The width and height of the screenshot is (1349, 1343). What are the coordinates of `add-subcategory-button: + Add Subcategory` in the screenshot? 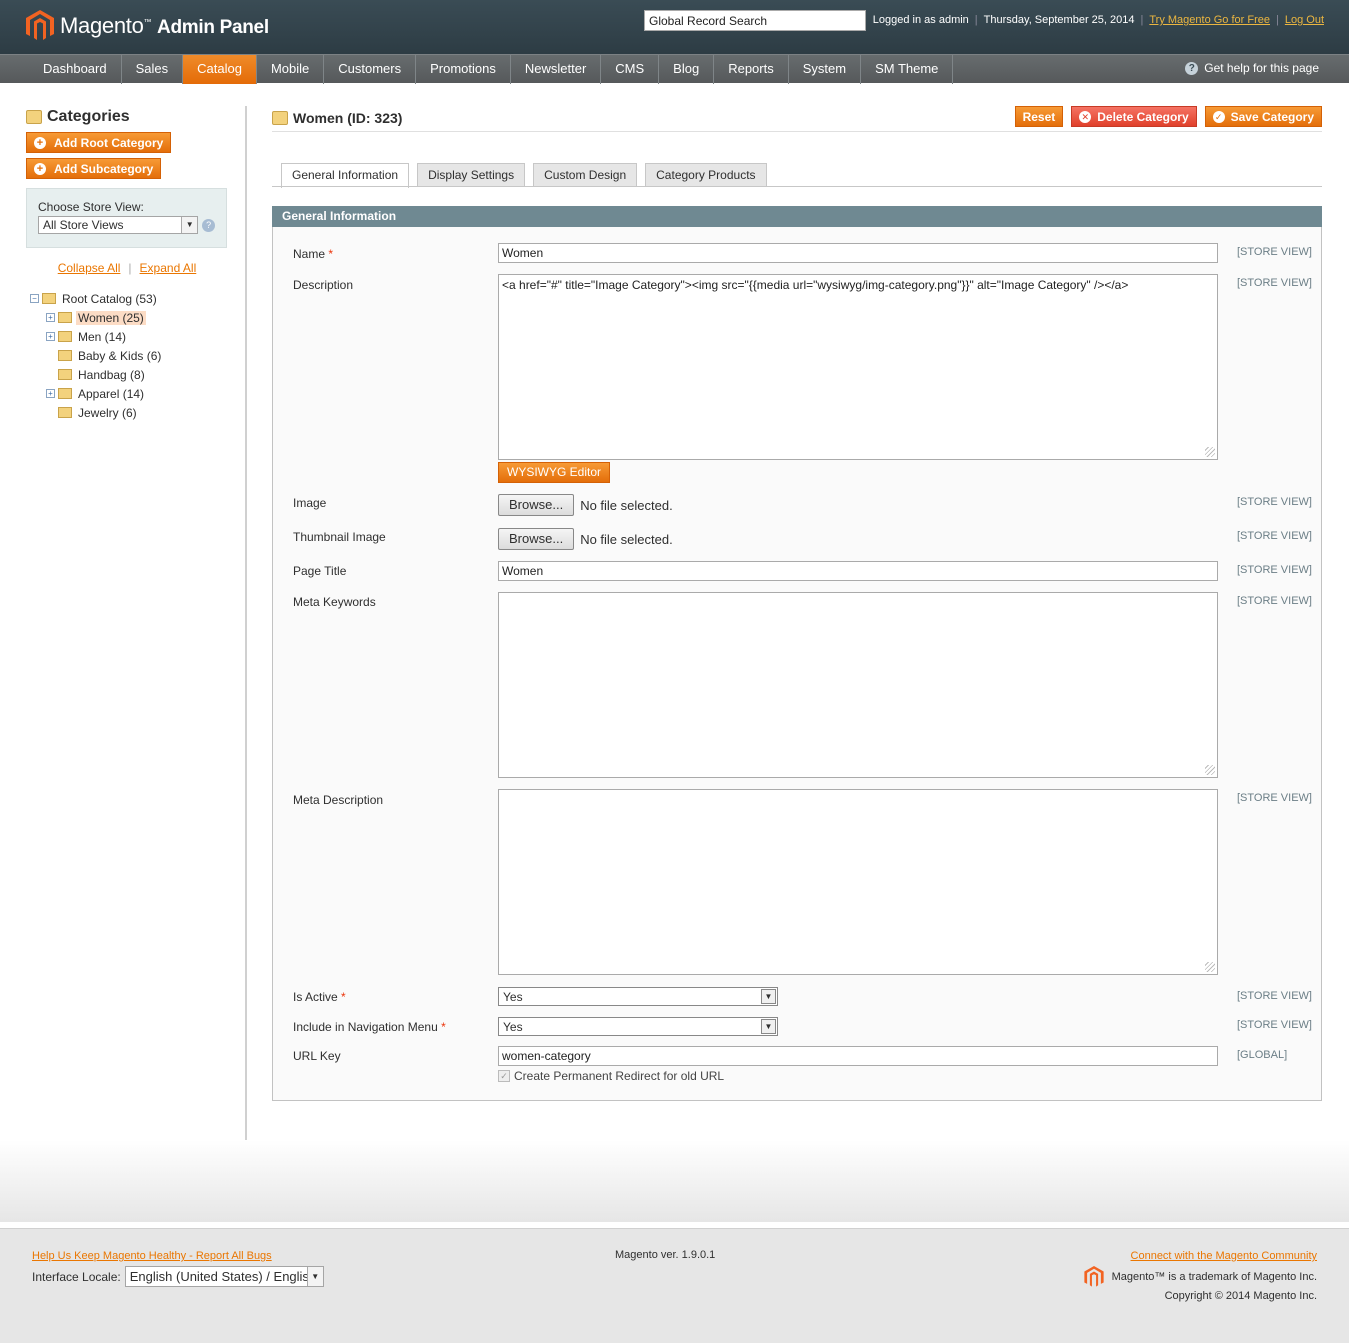 It's located at (94, 168).